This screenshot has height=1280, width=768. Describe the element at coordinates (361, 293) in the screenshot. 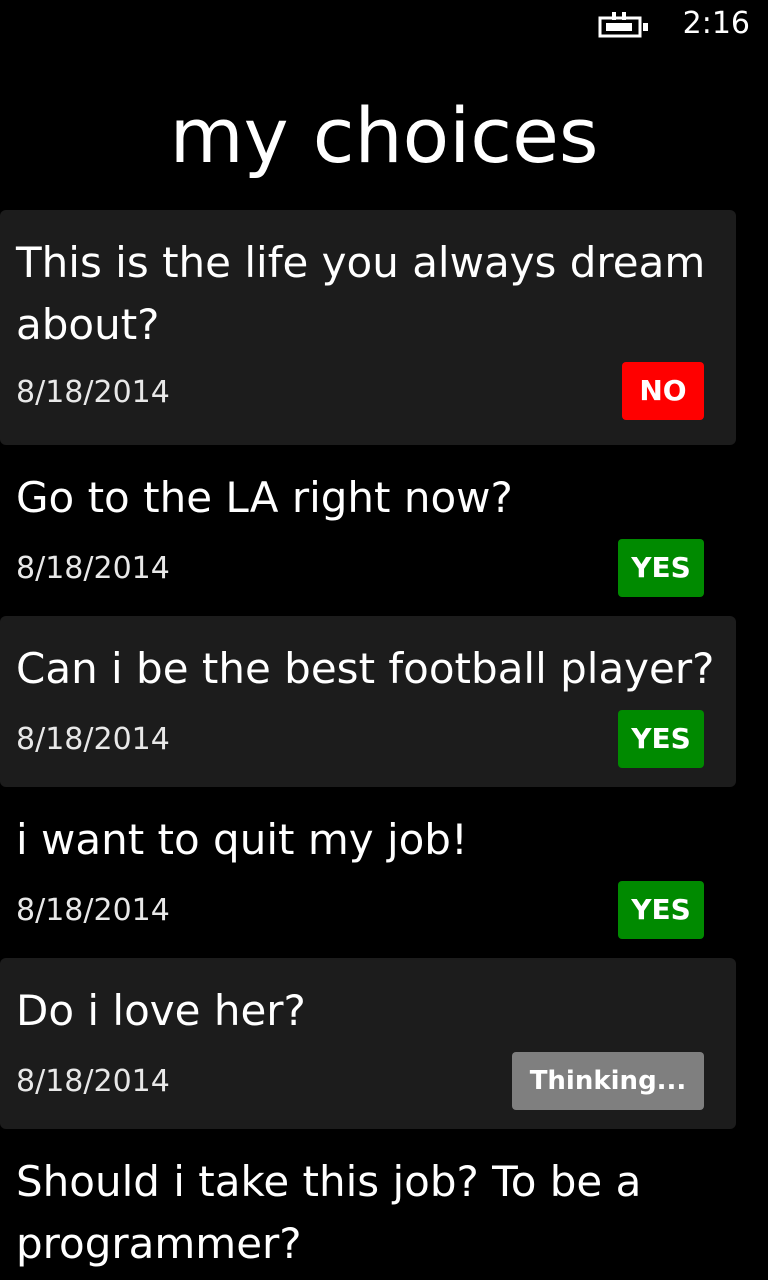

I see `question-text: This is the life you always dream about?` at that location.